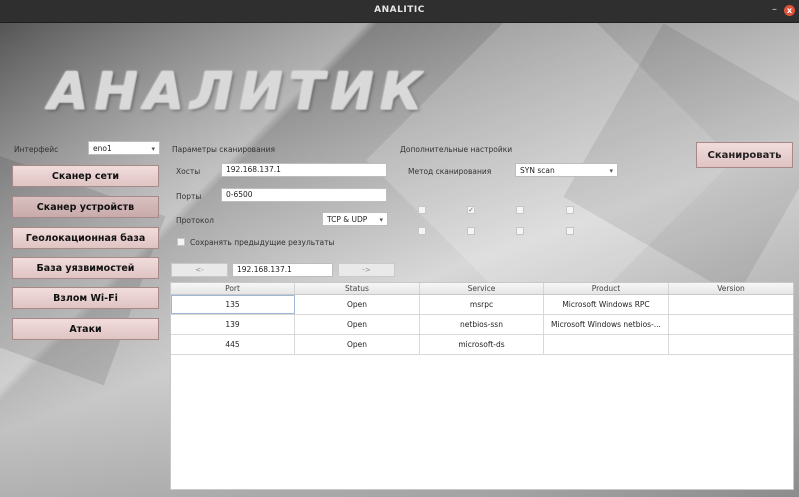 The width and height of the screenshot is (799, 497). I want to click on nav-network-scanner: Сканер сети, so click(85, 176).